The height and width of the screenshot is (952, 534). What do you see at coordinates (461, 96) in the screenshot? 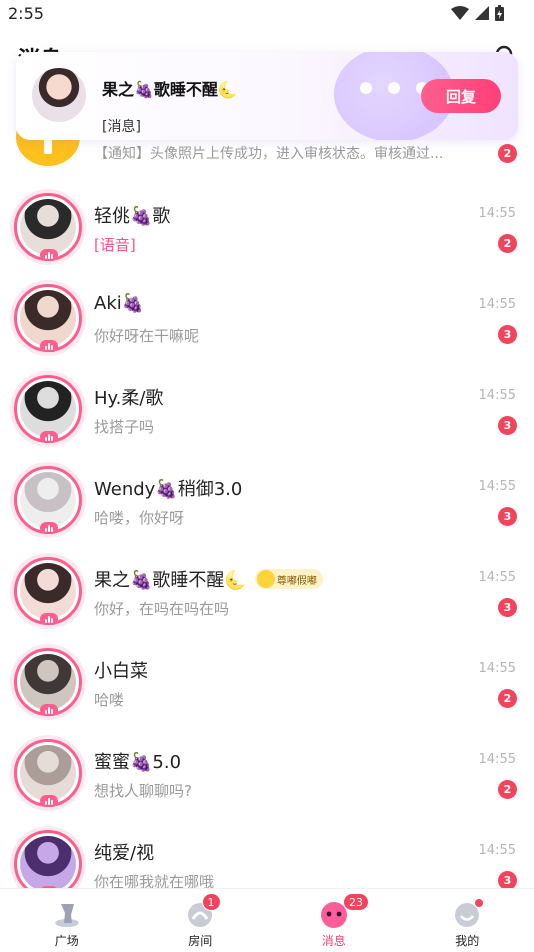
I see `reply-button: 回复` at bounding box center [461, 96].